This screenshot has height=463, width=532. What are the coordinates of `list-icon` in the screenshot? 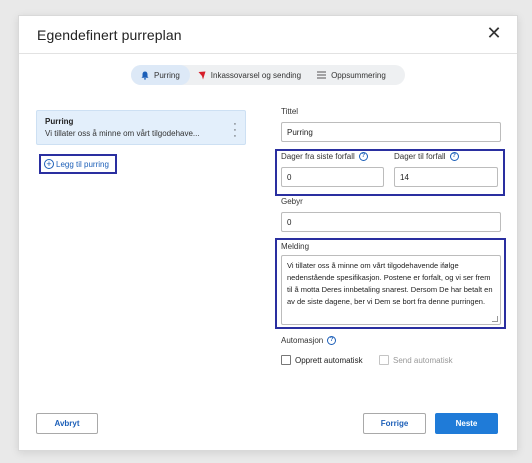 It's located at (322, 75).